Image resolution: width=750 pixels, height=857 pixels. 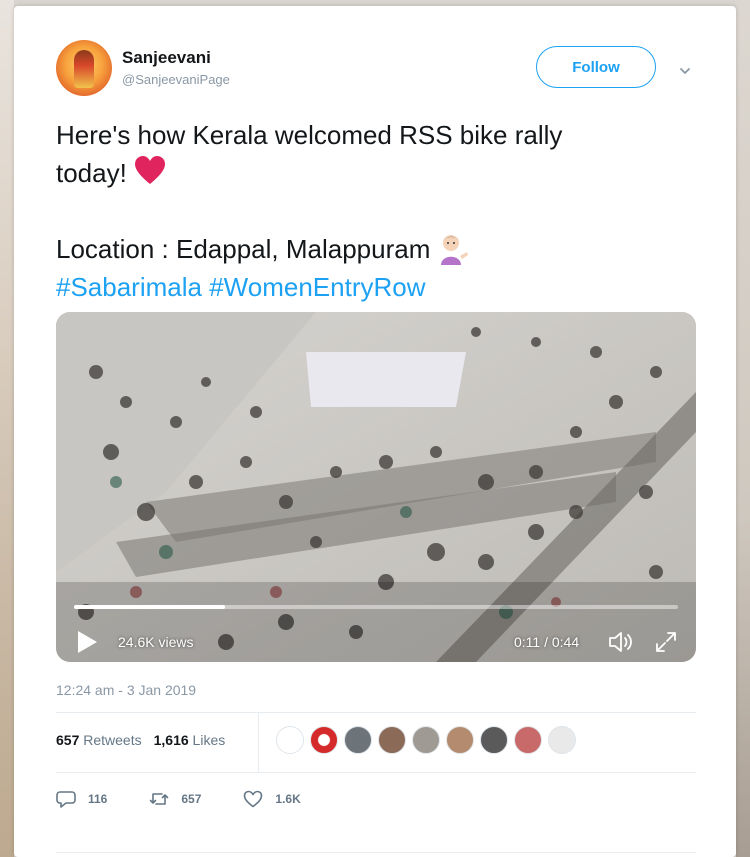 I want to click on heart-outline-icon, so click(x=253, y=799).